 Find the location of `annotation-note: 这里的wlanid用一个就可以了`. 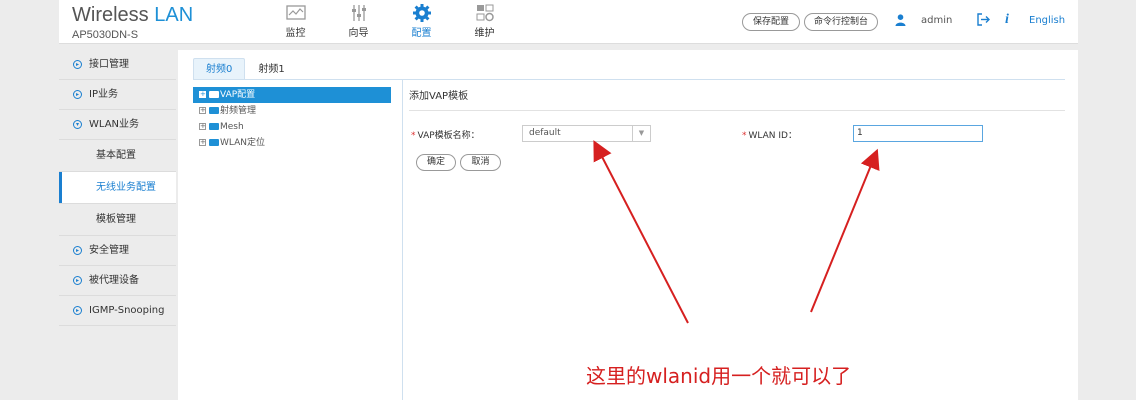

annotation-note: 这里的wlanid用一个就可以了 is located at coordinates (719, 376).